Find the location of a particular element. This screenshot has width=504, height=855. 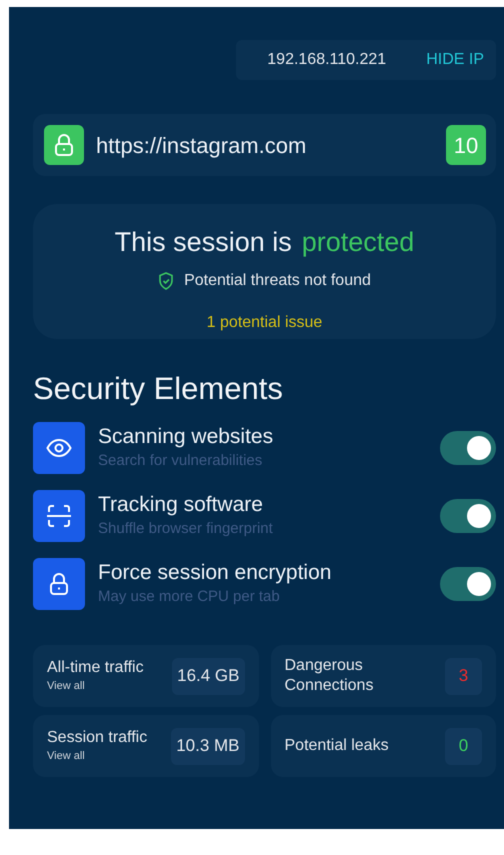

feature-subtitle: May use more CPU per tab is located at coordinates (189, 596).